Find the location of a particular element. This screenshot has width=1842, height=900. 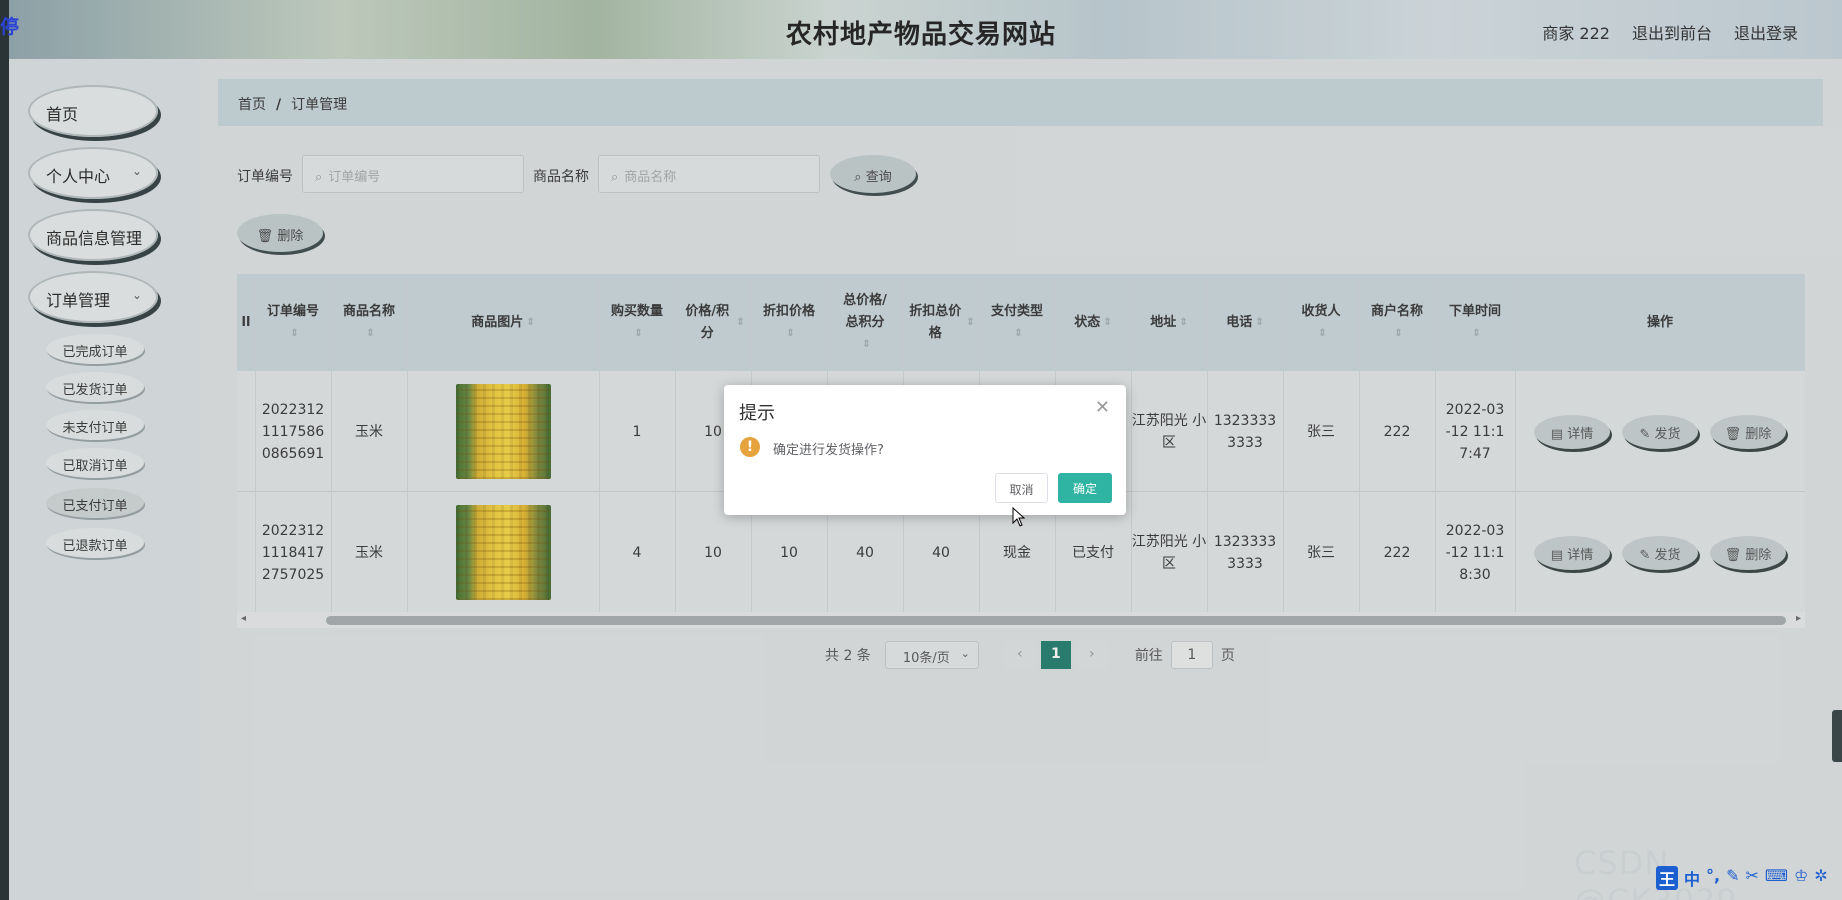

keyboard-icon: ⌨ is located at coordinates (1776, 878).